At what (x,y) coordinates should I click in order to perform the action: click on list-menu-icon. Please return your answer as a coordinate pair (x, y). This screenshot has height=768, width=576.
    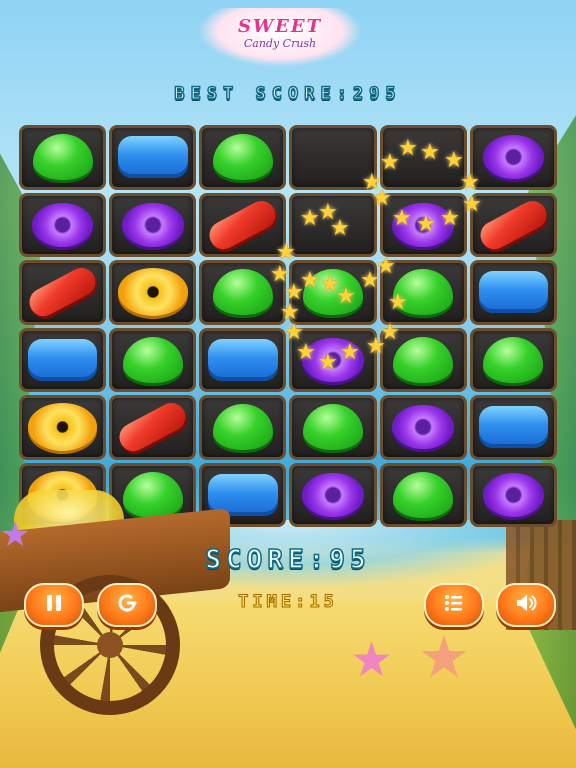
    Looking at the image, I should click on (454, 605).